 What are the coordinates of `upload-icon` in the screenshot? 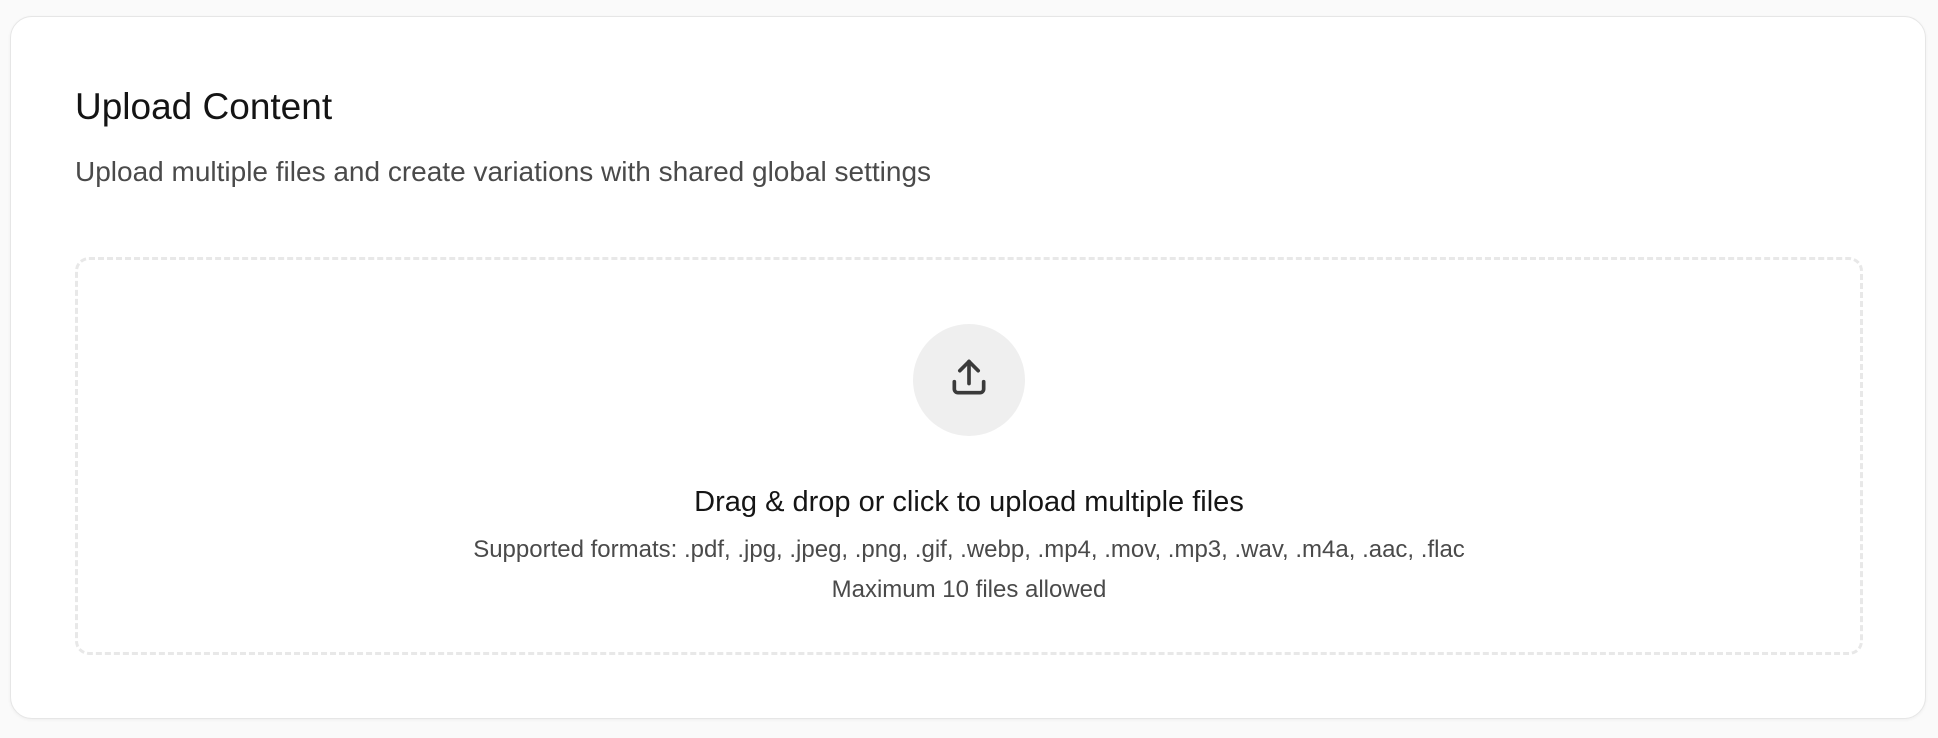 It's located at (969, 380).